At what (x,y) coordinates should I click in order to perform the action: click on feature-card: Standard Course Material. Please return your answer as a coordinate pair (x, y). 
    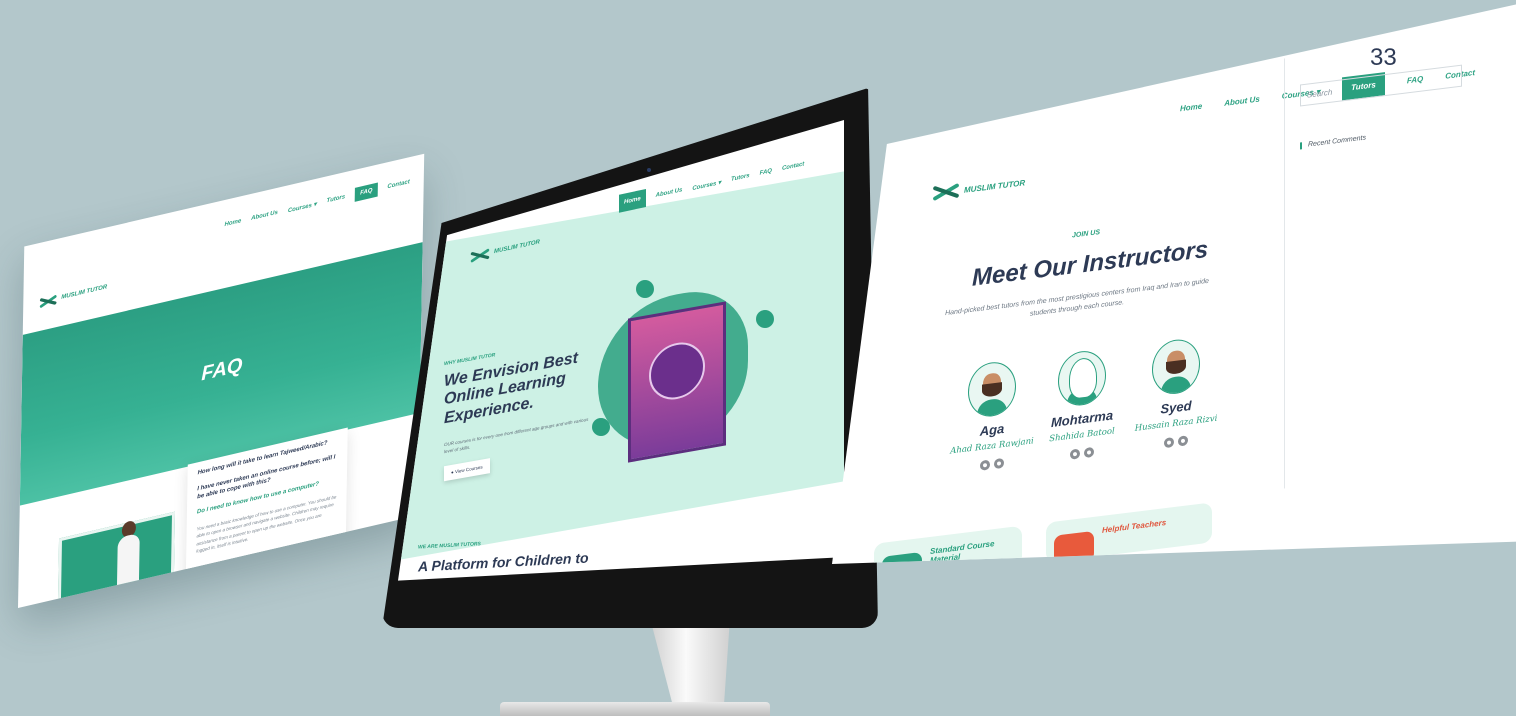
    Looking at the image, I should click on (948, 544).